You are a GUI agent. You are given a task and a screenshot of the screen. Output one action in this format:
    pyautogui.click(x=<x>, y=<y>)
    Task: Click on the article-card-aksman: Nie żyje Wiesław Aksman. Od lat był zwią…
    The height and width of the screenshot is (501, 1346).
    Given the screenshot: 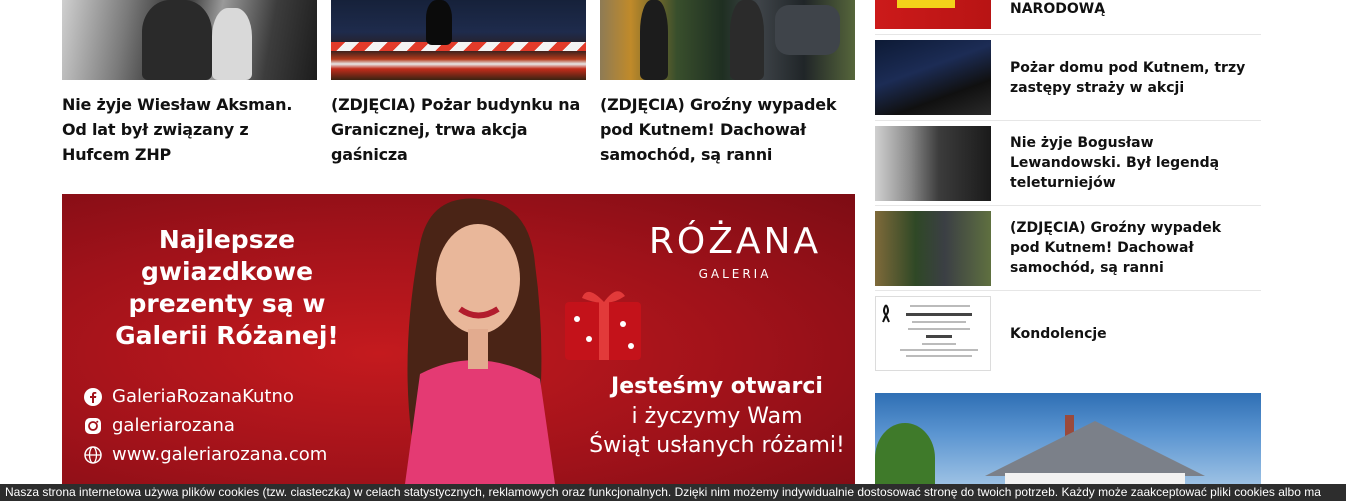 What is the action you would take?
    pyautogui.click(x=189, y=83)
    